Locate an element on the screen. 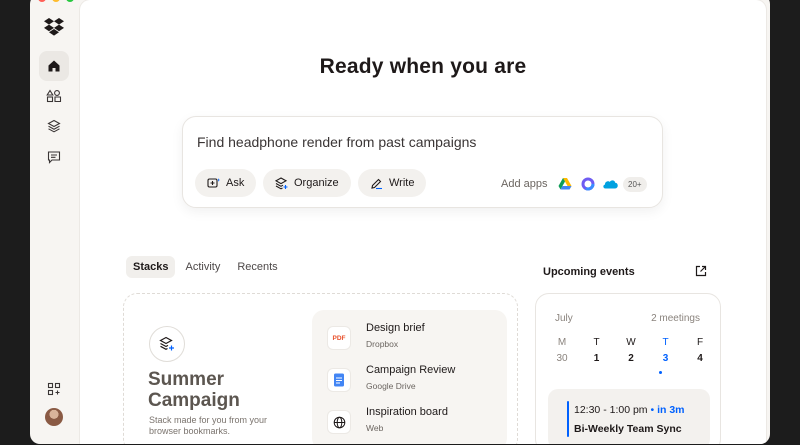 The image size is (800, 445). calendar-date: 30 is located at coordinates (562, 358).